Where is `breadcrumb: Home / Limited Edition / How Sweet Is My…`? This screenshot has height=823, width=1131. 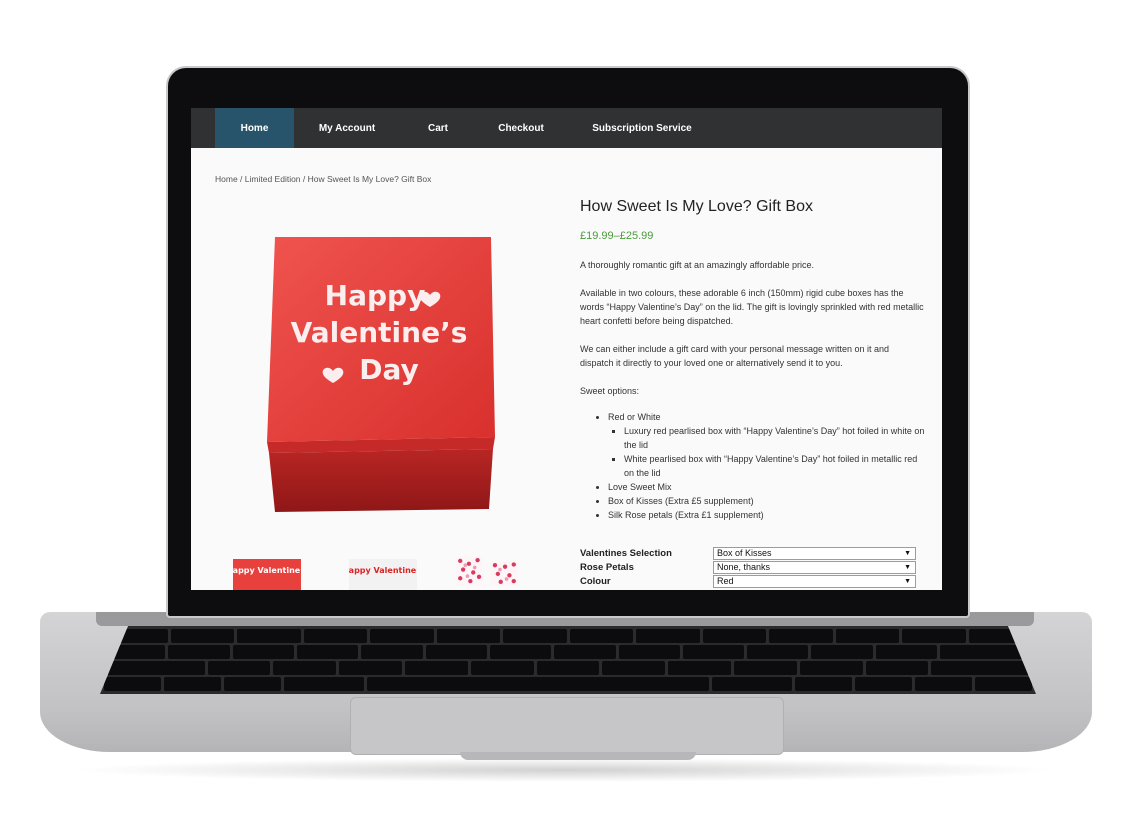 breadcrumb: Home / Limited Edition / How Sweet Is My… is located at coordinates (323, 179).